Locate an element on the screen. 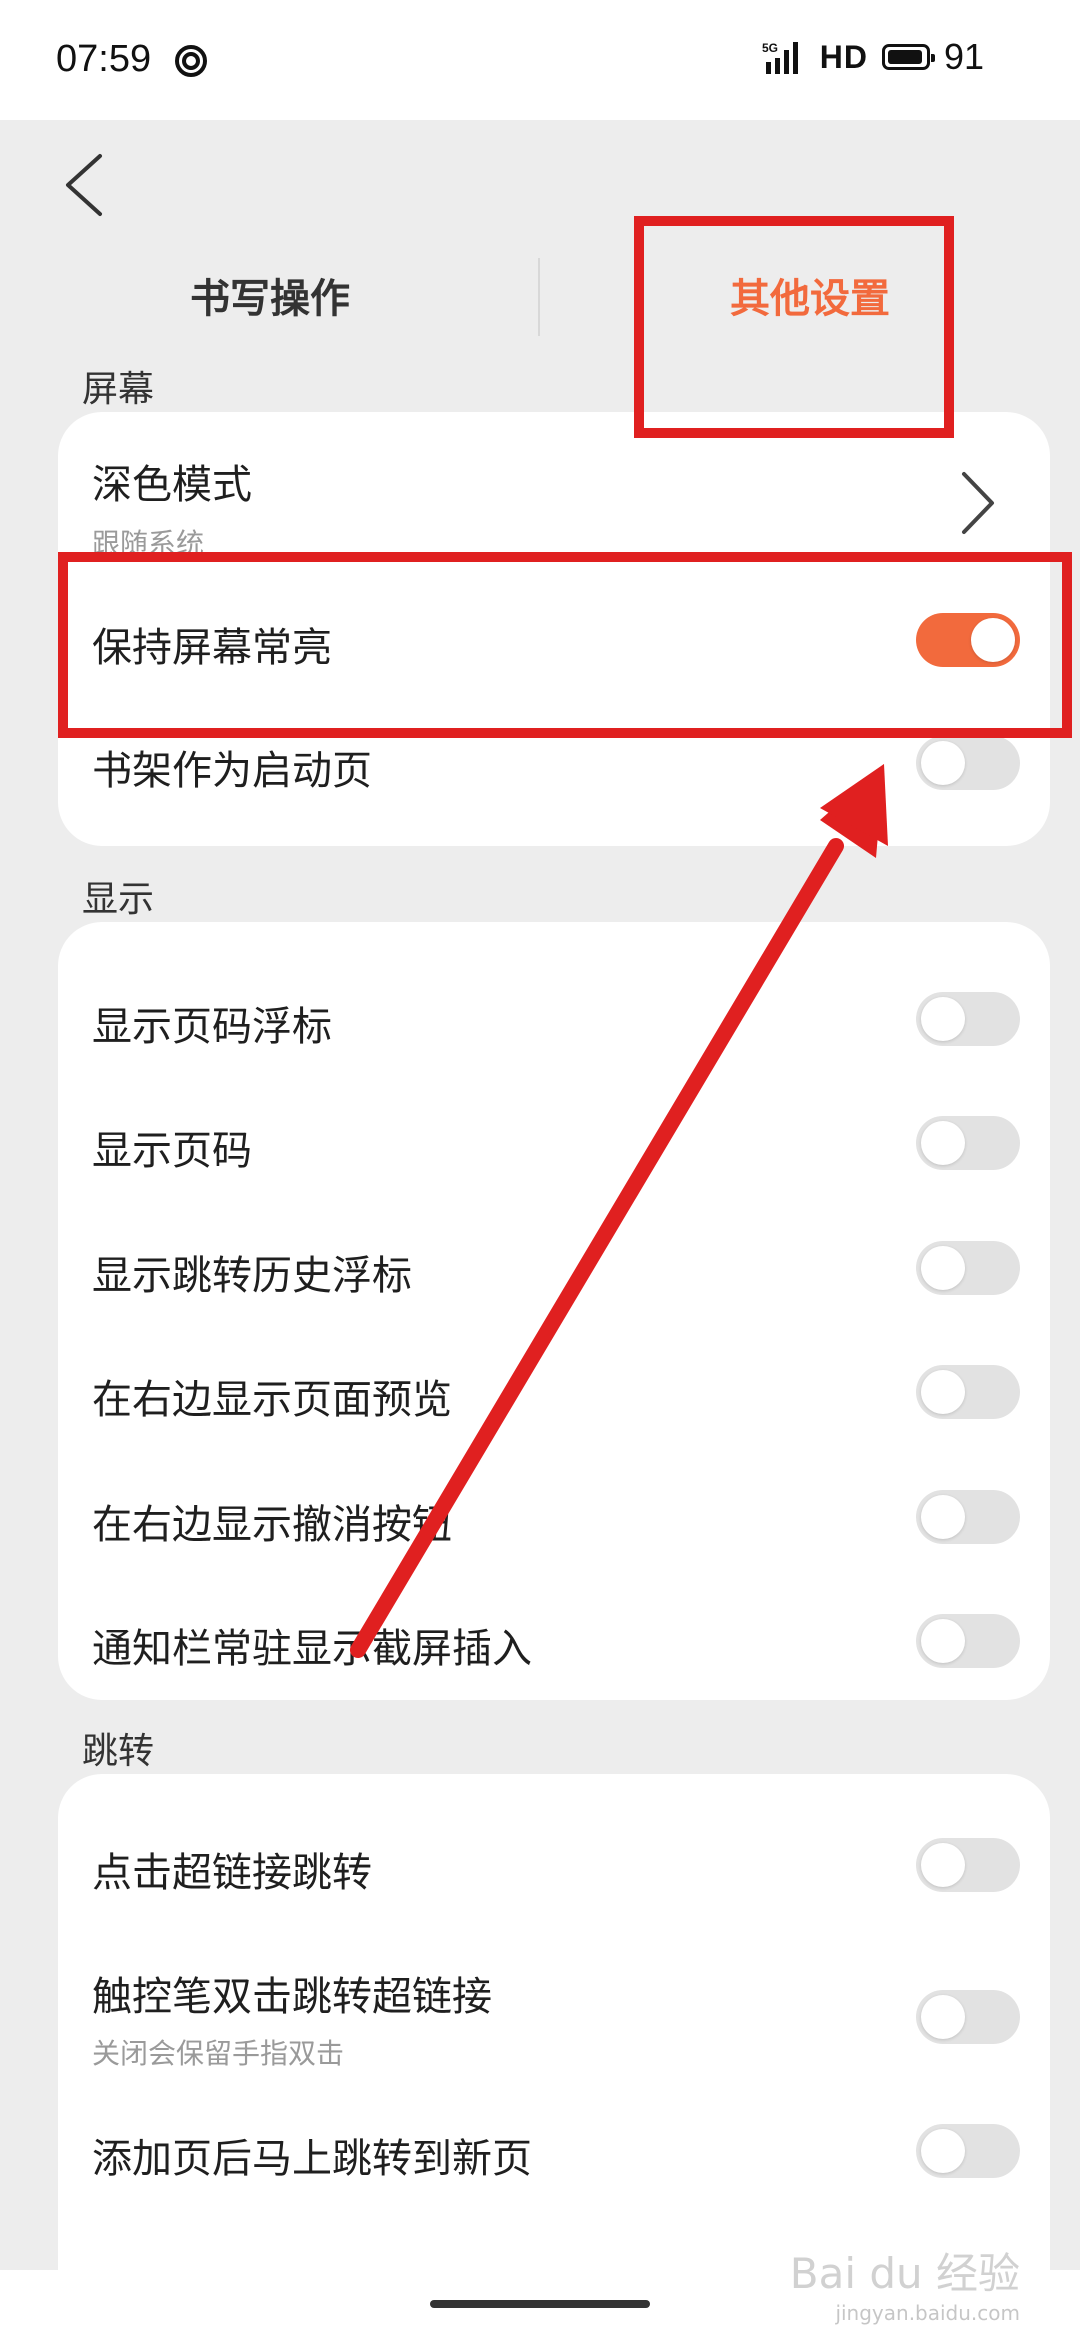 This screenshot has height=2340, width=1080. setting-row-page-number-float: 显示页码浮标 is located at coordinates (554, 1019).